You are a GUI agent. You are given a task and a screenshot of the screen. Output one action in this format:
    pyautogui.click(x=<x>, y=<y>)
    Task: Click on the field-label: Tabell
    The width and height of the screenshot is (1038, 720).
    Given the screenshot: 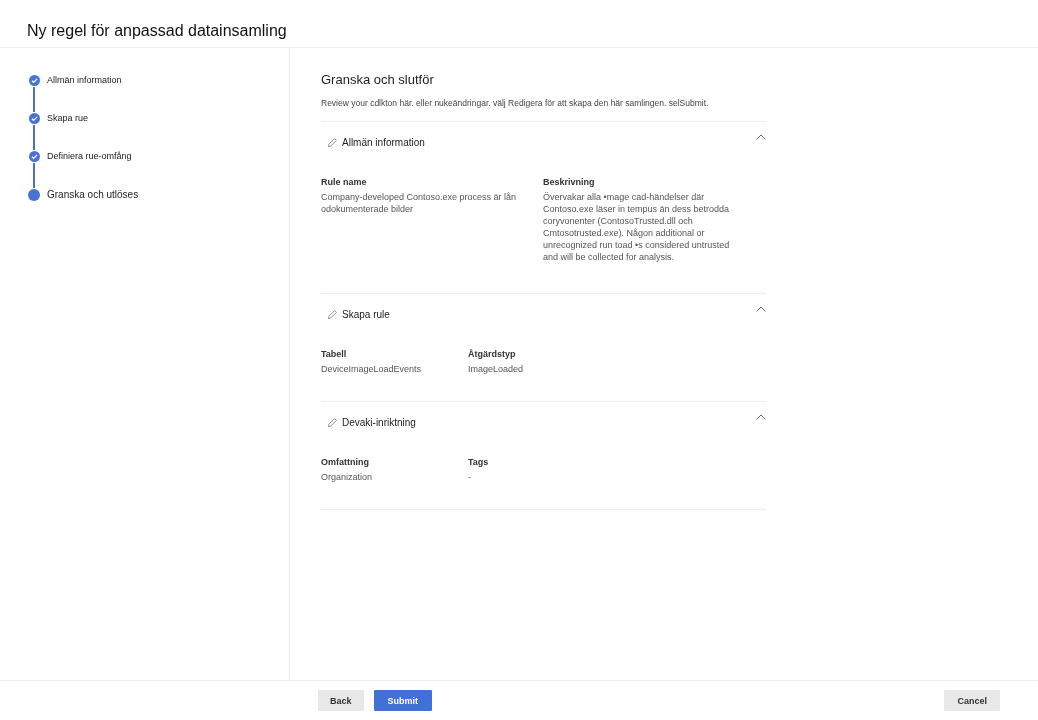 What is the action you would take?
    pyautogui.click(x=334, y=354)
    